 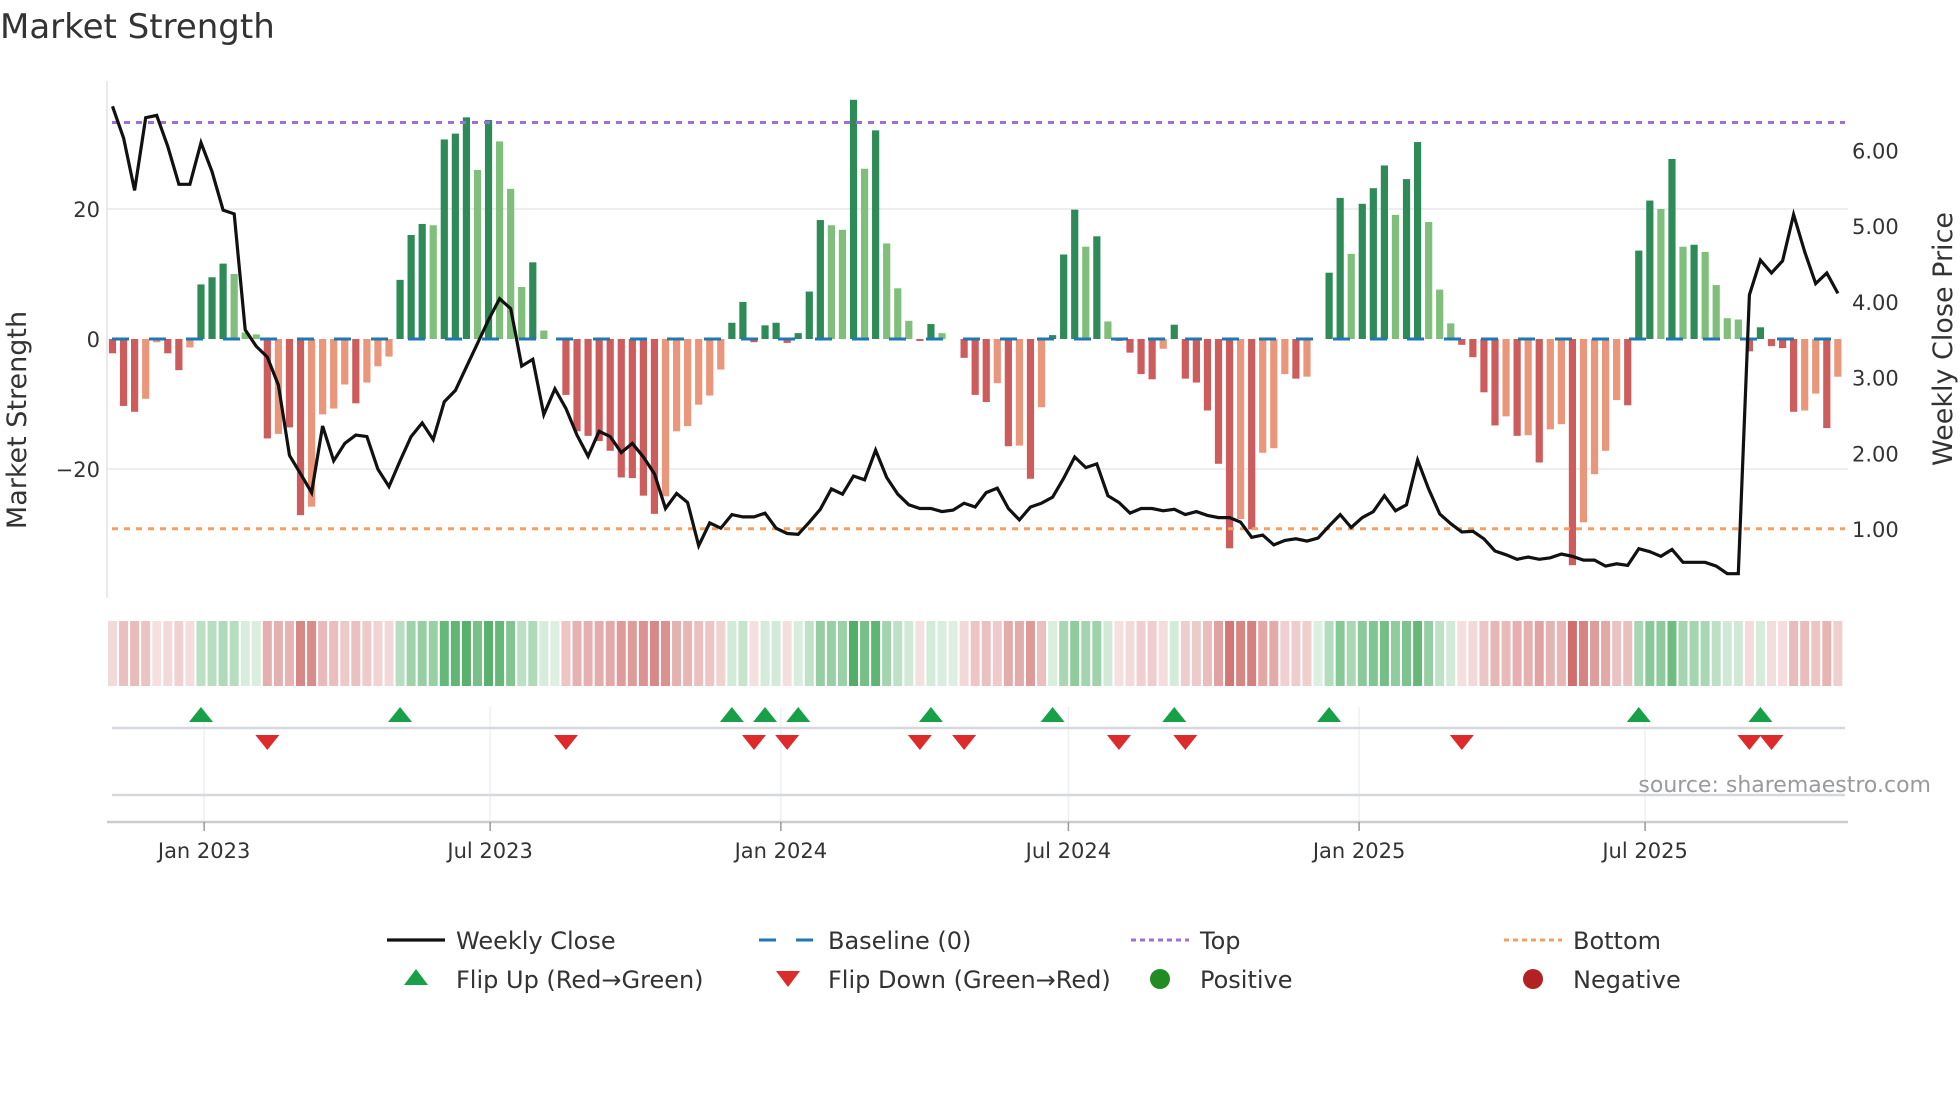 I want to click on left-tick-label: 0, so click(x=93, y=340).